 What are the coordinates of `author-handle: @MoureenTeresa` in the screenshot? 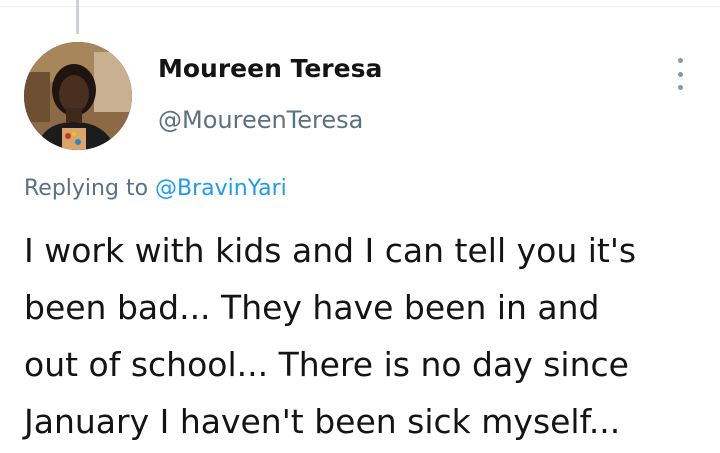 It's located at (260, 120).